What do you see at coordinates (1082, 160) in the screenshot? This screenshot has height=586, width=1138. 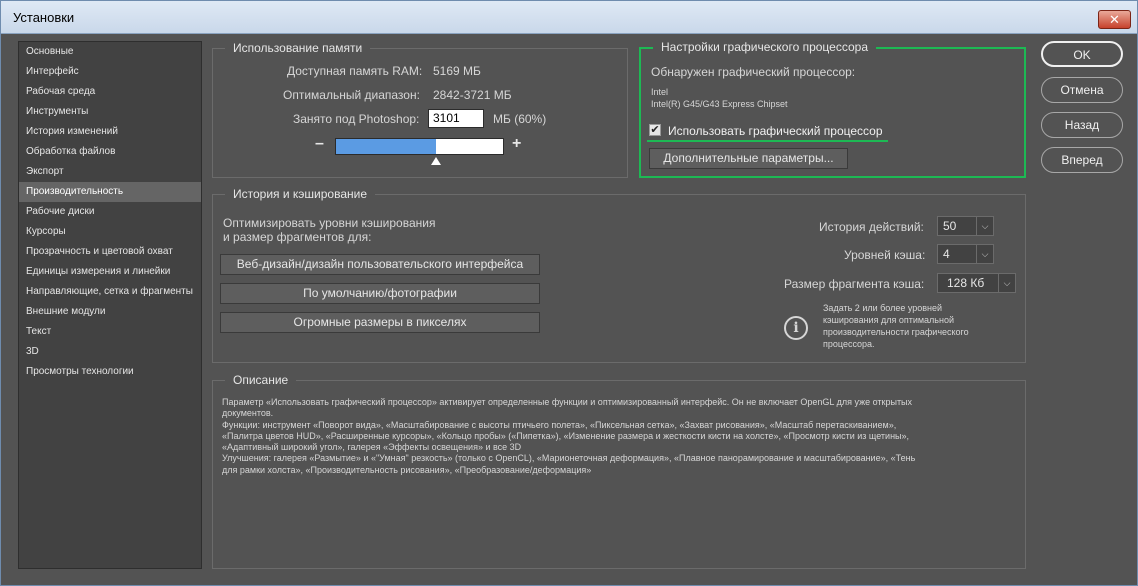 I see `forward-button: Вперед` at bounding box center [1082, 160].